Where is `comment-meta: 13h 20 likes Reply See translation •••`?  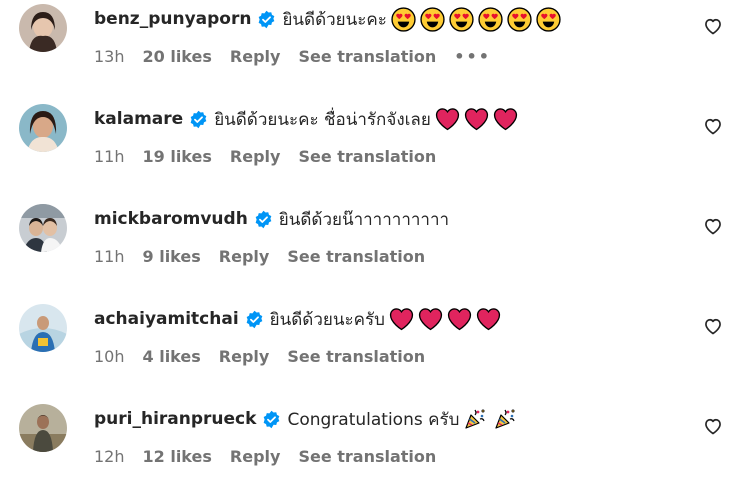
comment-meta: 13h 20 likes Reply See translation ••• is located at coordinates (301, 56).